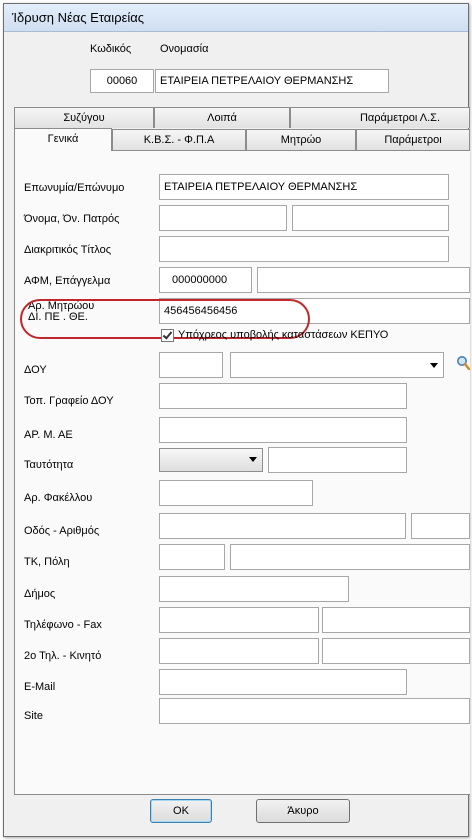 This screenshot has width=472, height=840. I want to click on tab-registry: Μητρώο, so click(301, 139).